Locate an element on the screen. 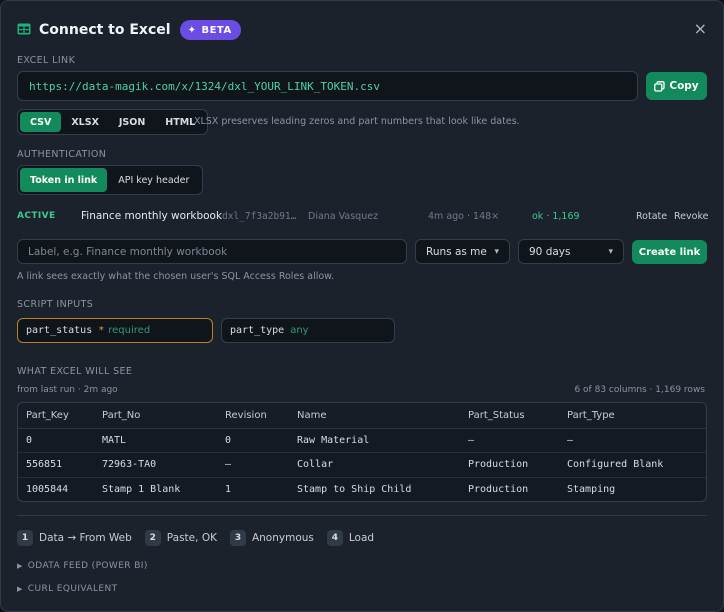 This screenshot has width=724, height=612. param-value: required is located at coordinates (129, 330).